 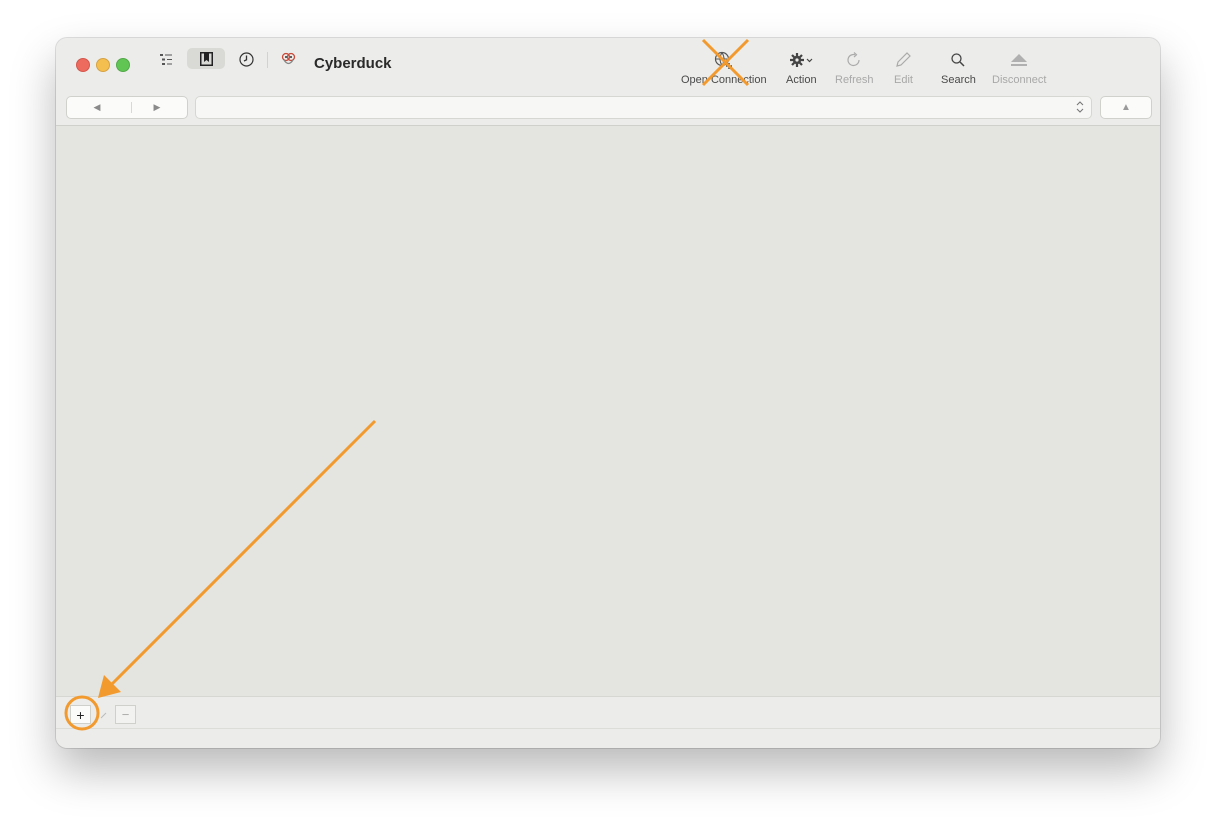 What do you see at coordinates (903, 80) in the screenshot?
I see `edit-label: Edit` at bounding box center [903, 80].